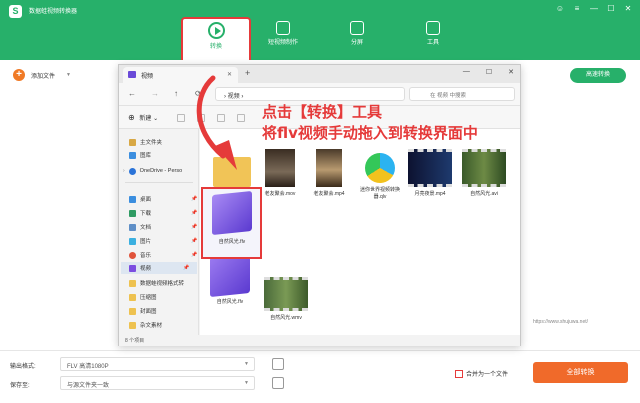 This screenshot has height=403, width=640. What do you see at coordinates (380, 168) in the screenshot?
I see `qlv-icon` at bounding box center [380, 168].